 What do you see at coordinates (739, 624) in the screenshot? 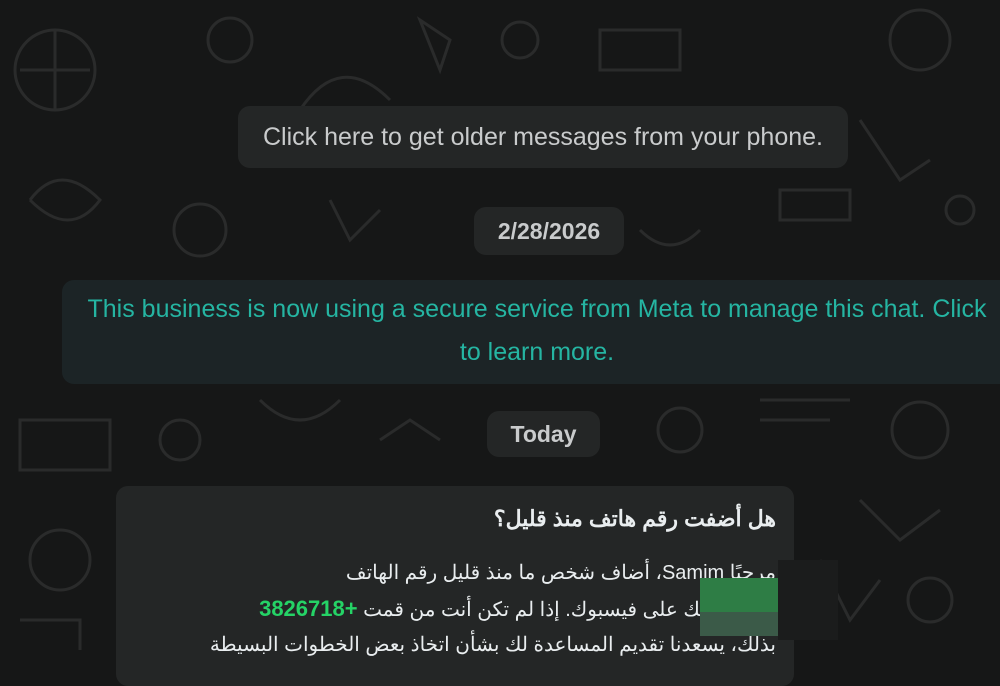
I see `redaction-block-lower` at bounding box center [739, 624].